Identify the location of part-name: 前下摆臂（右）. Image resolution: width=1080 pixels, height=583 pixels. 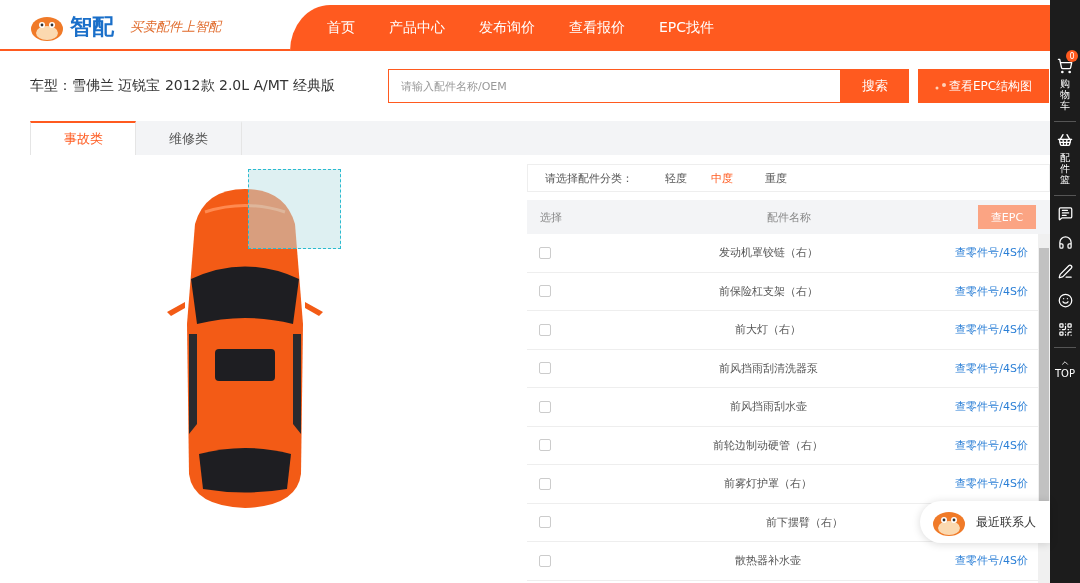
(804, 522).